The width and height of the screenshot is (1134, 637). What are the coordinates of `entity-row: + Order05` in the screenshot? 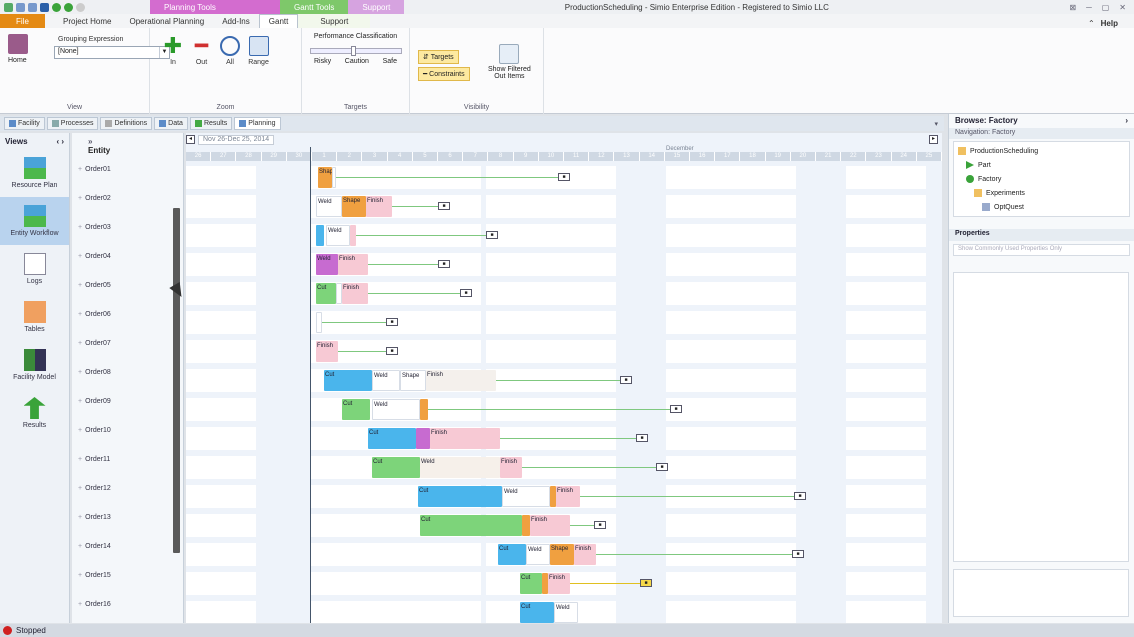 It's located at (127, 293).